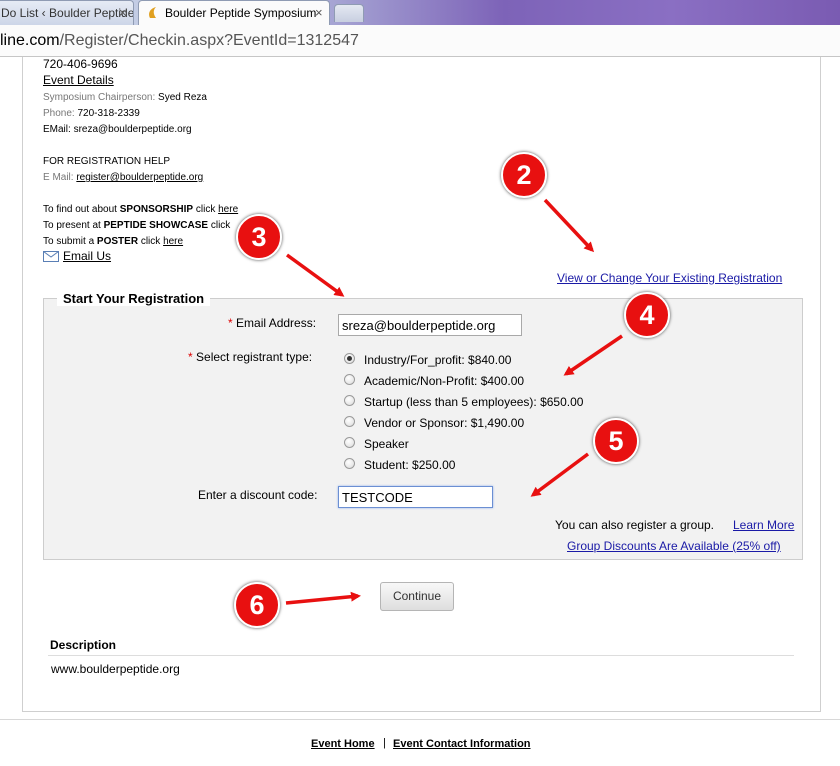 The width and height of the screenshot is (840, 766). What do you see at coordinates (524, 175) in the screenshot?
I see `annotation-badge-2: 2` at bounding box center [524, 175].